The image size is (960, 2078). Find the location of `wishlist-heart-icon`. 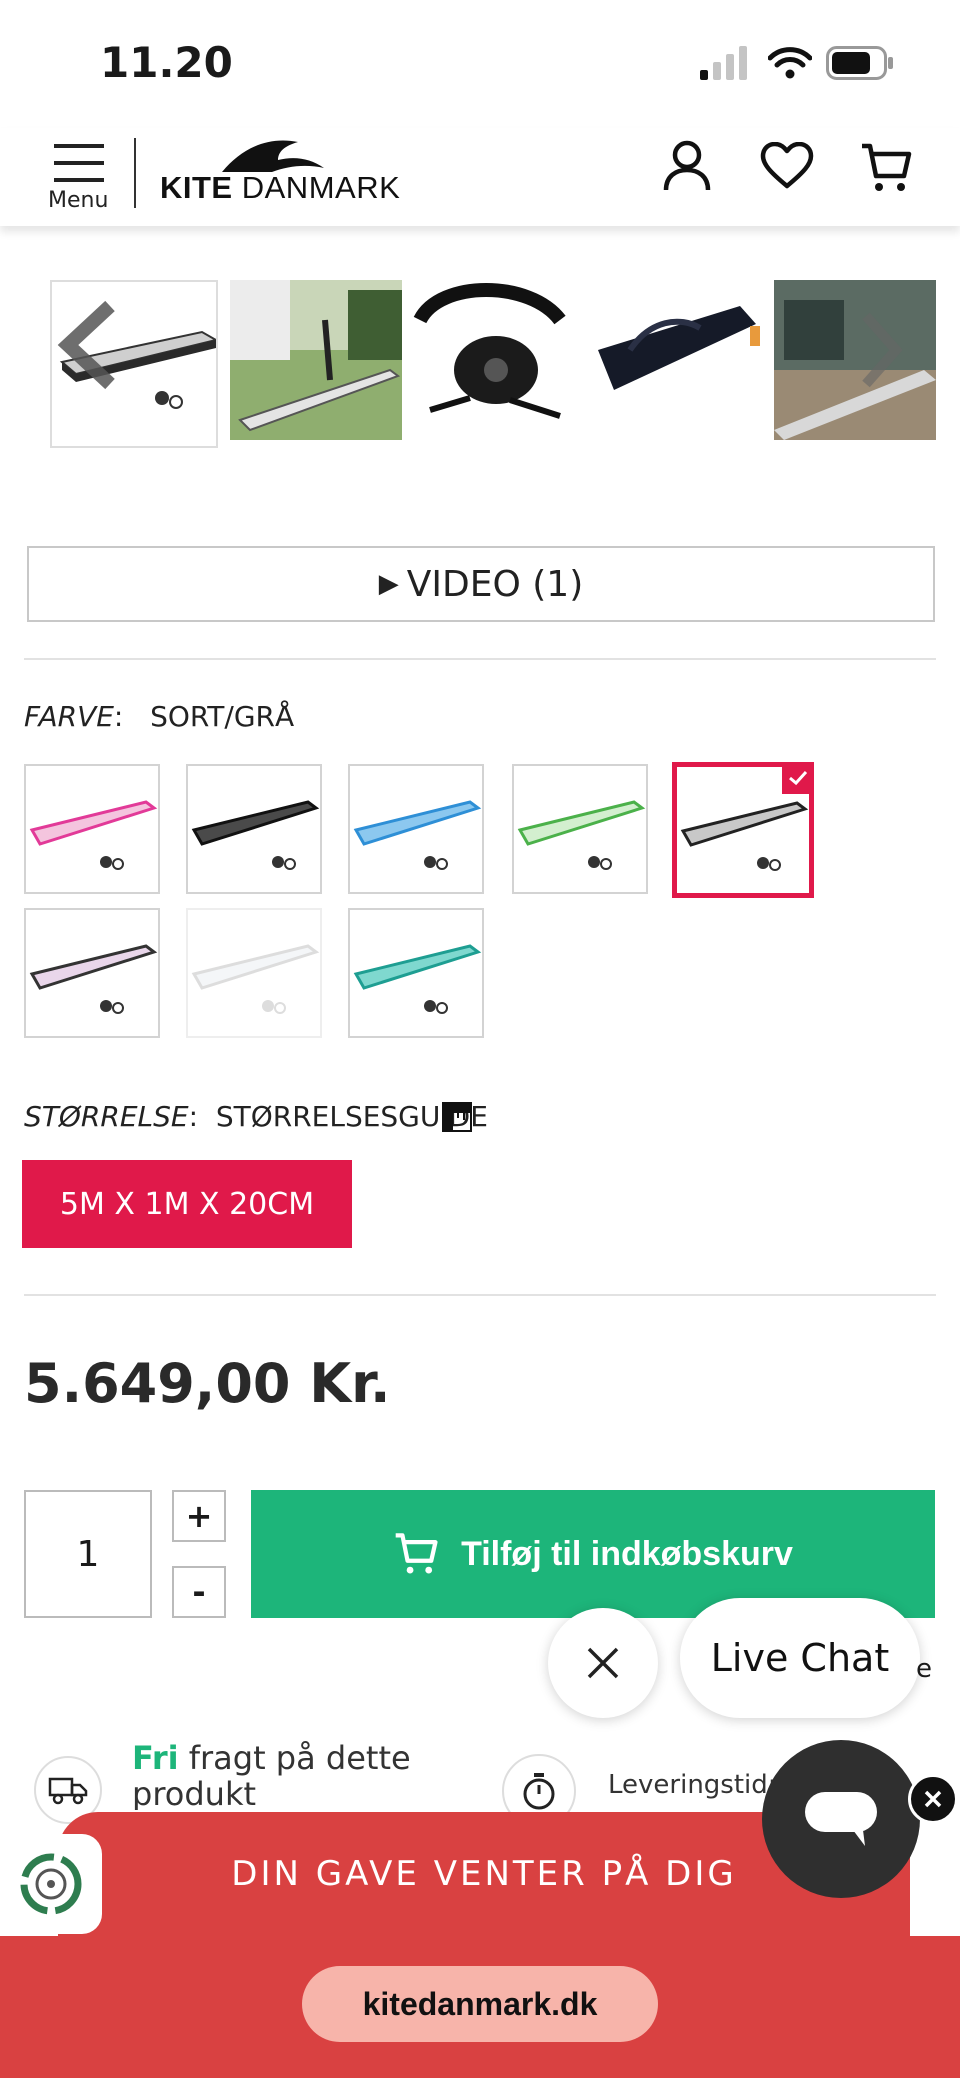

wishlist-heart-icon is located at coordinates (787, 166).